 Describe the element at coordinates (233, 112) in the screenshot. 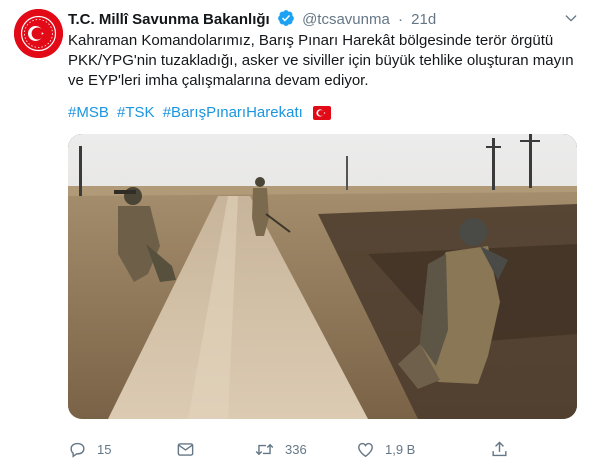

I see `hashtag-baris-pinari-harekati: #BarışPınarıHarekatı` at that location.